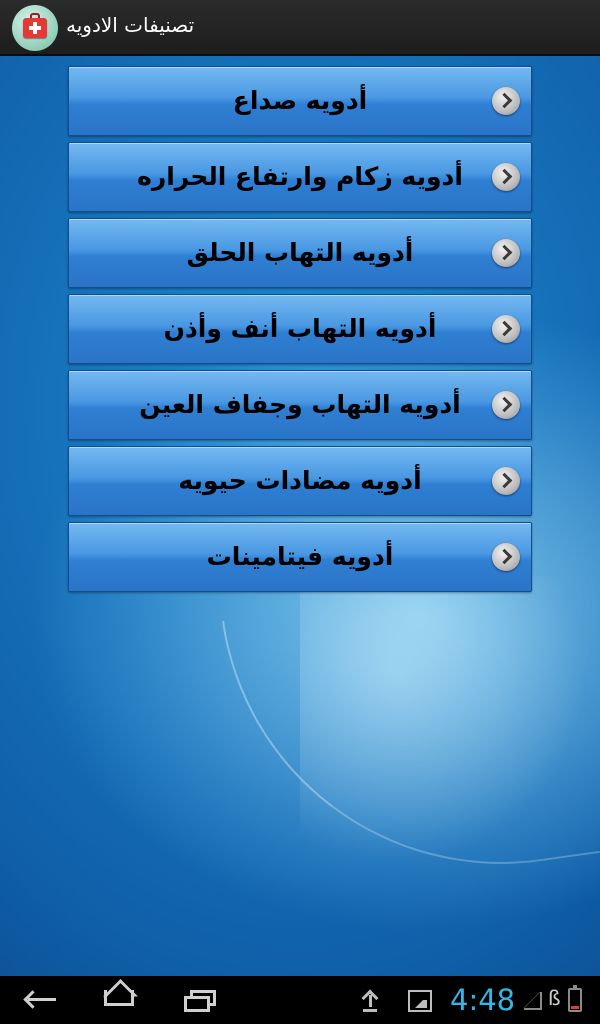 The height and width of the screenshot is (1024, 600). What do you see at coordinates (575, 998) in the screenshot?
I see `battery-icon` at bounding box center [575, 998].